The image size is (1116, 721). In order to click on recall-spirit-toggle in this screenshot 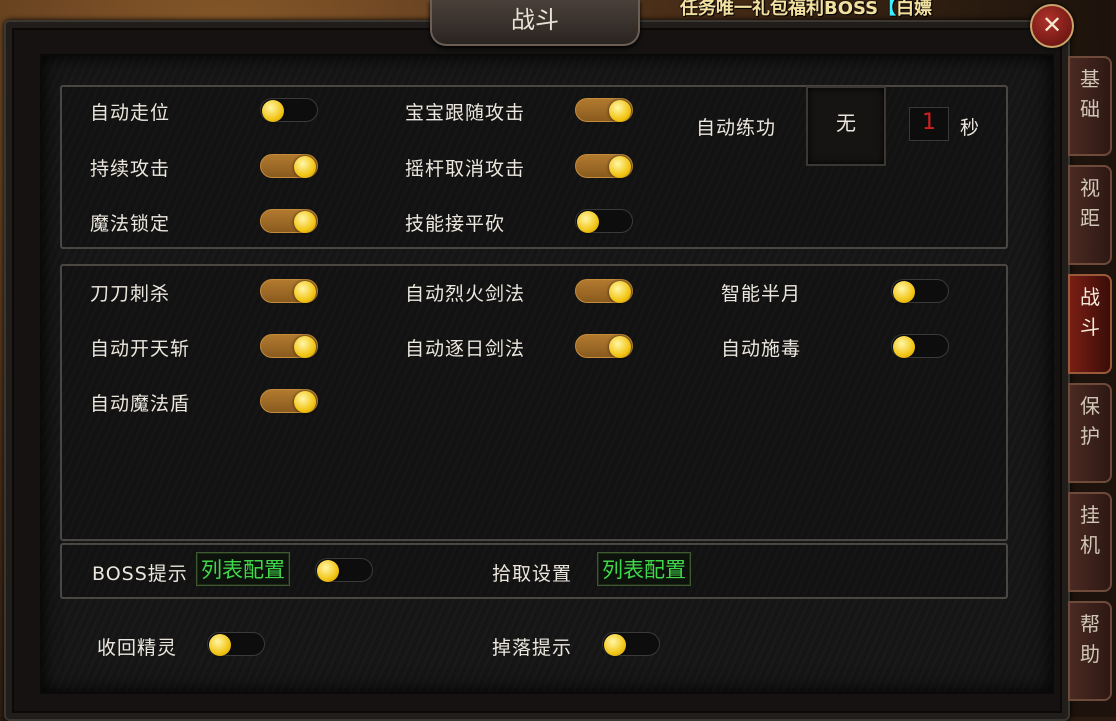, I will do `click(236, 644)`.